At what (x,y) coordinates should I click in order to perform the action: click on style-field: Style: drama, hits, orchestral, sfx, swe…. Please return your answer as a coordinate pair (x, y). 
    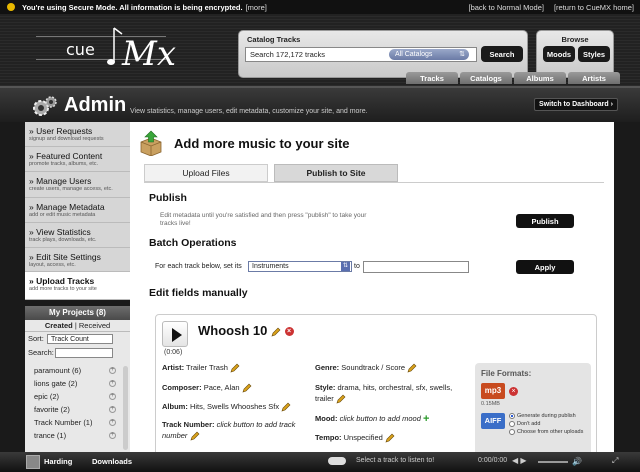
    Looking at the image, I should click on (384, 393).